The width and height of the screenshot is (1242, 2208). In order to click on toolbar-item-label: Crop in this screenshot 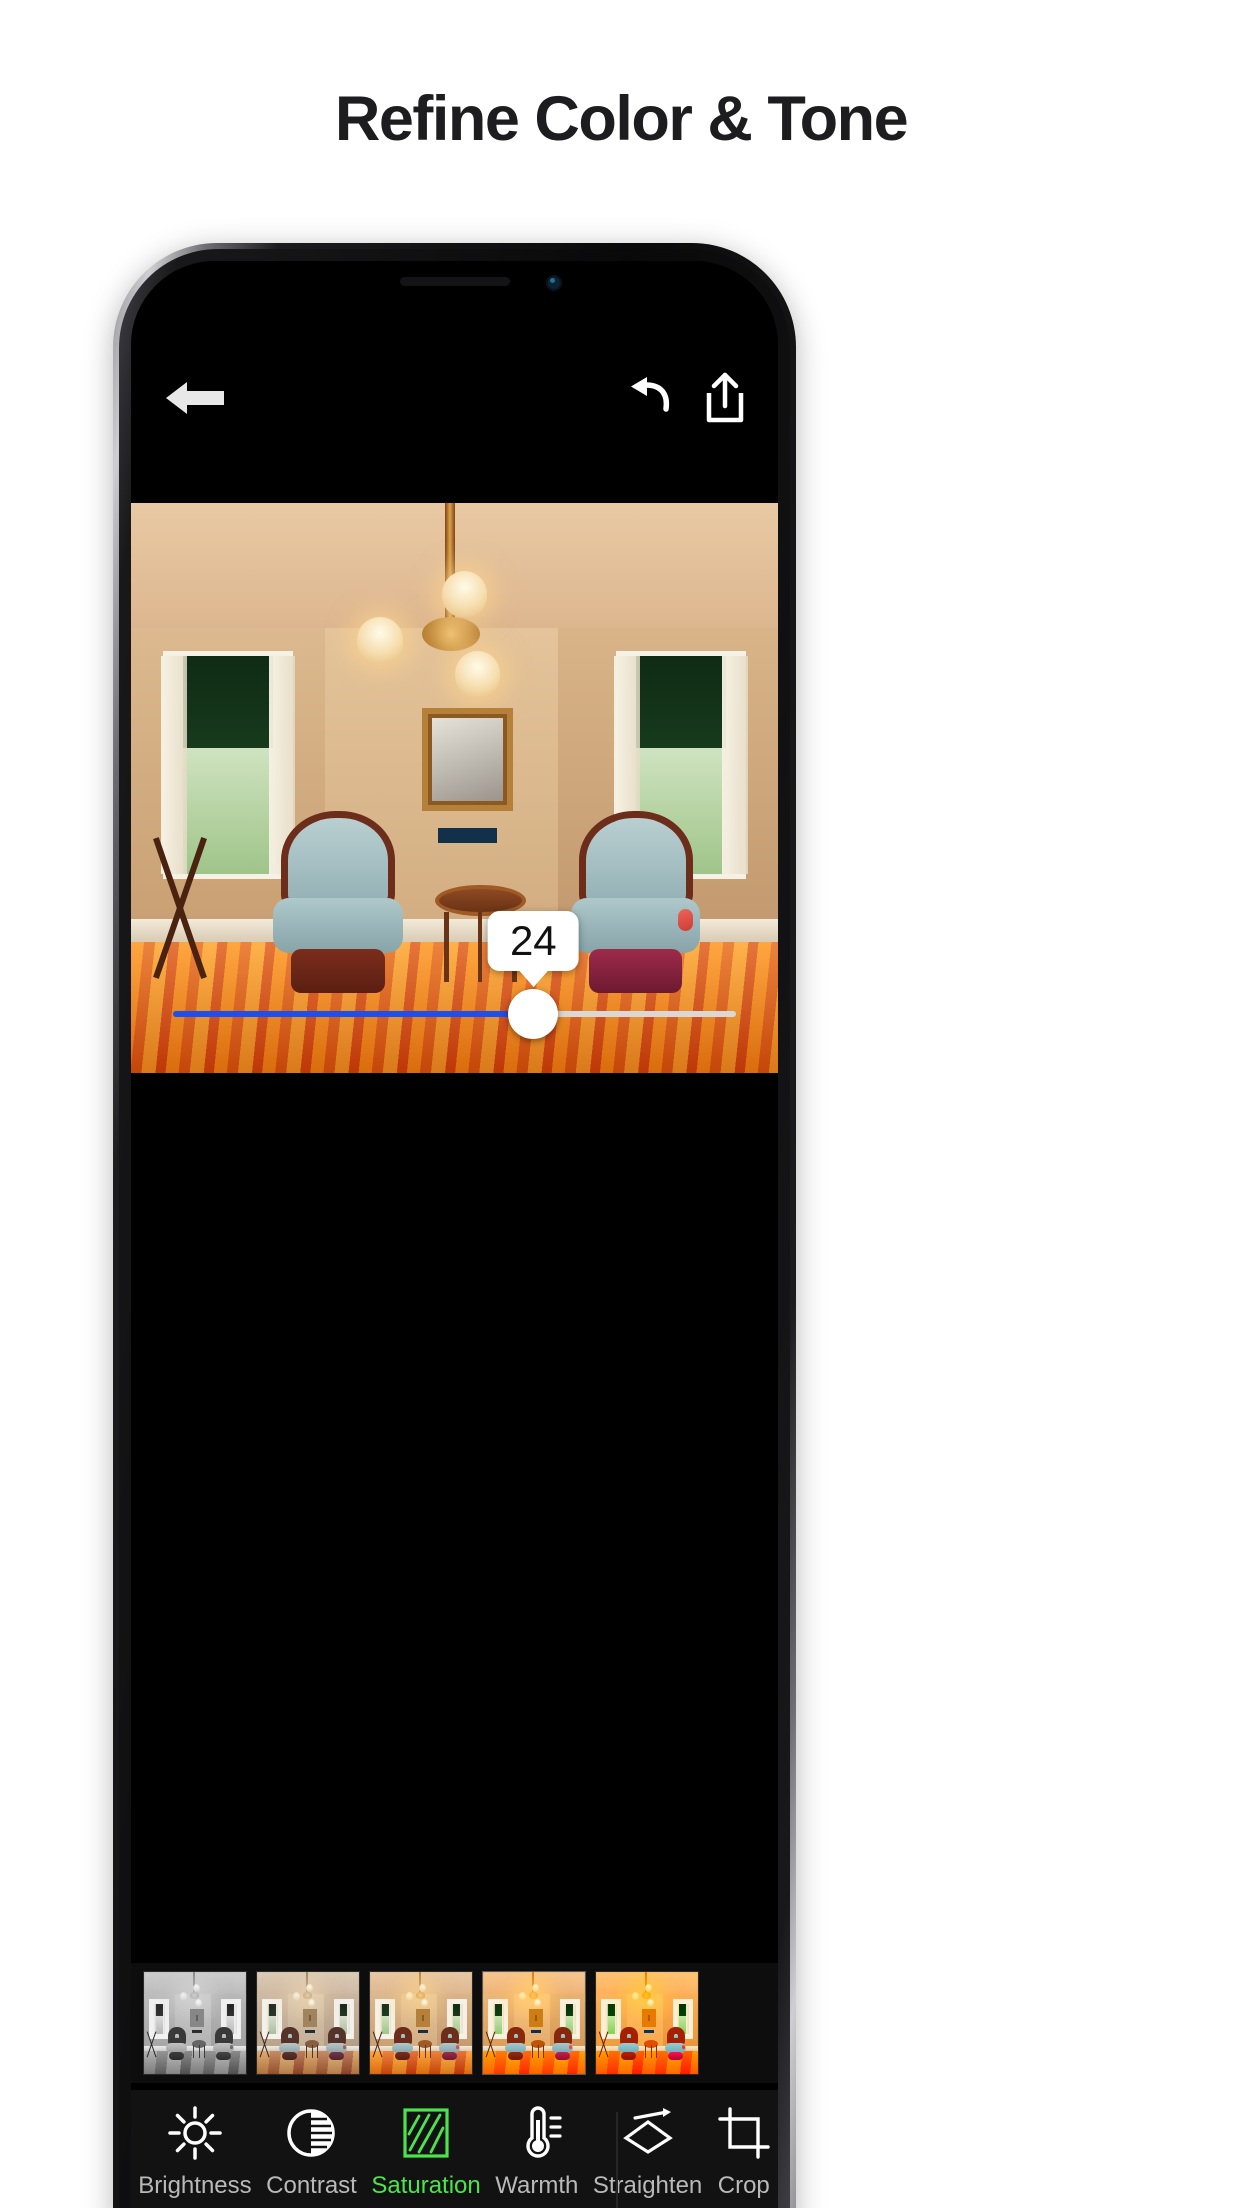, I will do `click(743, 2185)`.